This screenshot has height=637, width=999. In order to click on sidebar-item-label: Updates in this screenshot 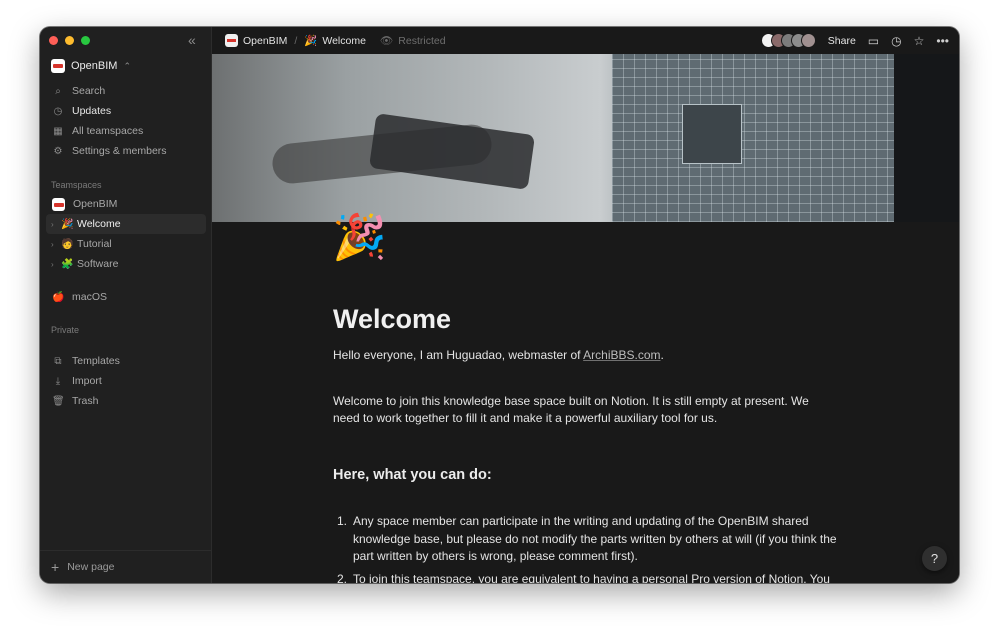, I will do `click(92, 111)`.